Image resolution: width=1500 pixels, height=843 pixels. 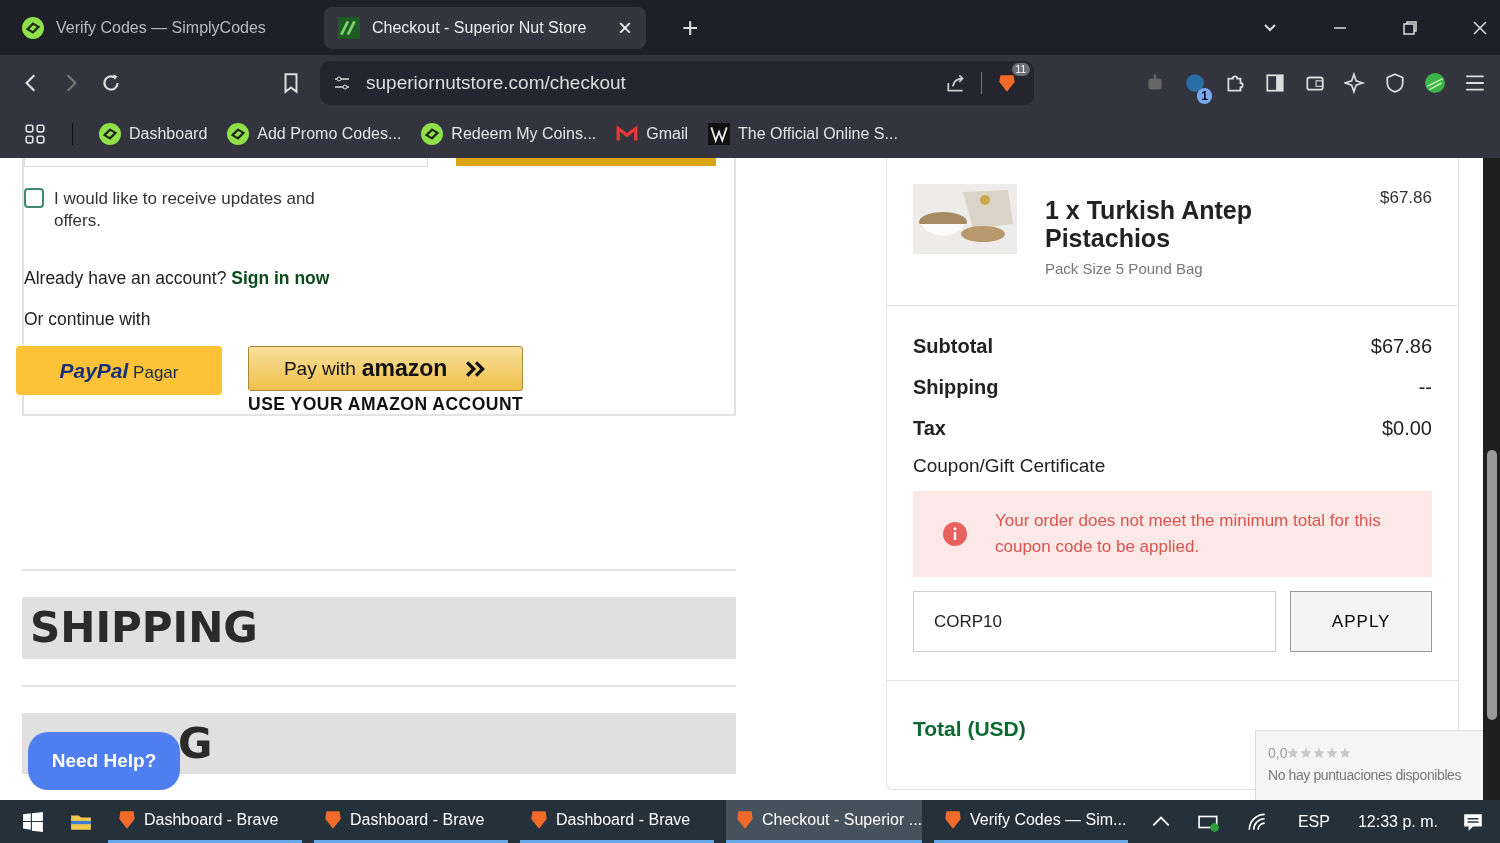 I want to click on globe-icon, so click(x=1435, y=82).